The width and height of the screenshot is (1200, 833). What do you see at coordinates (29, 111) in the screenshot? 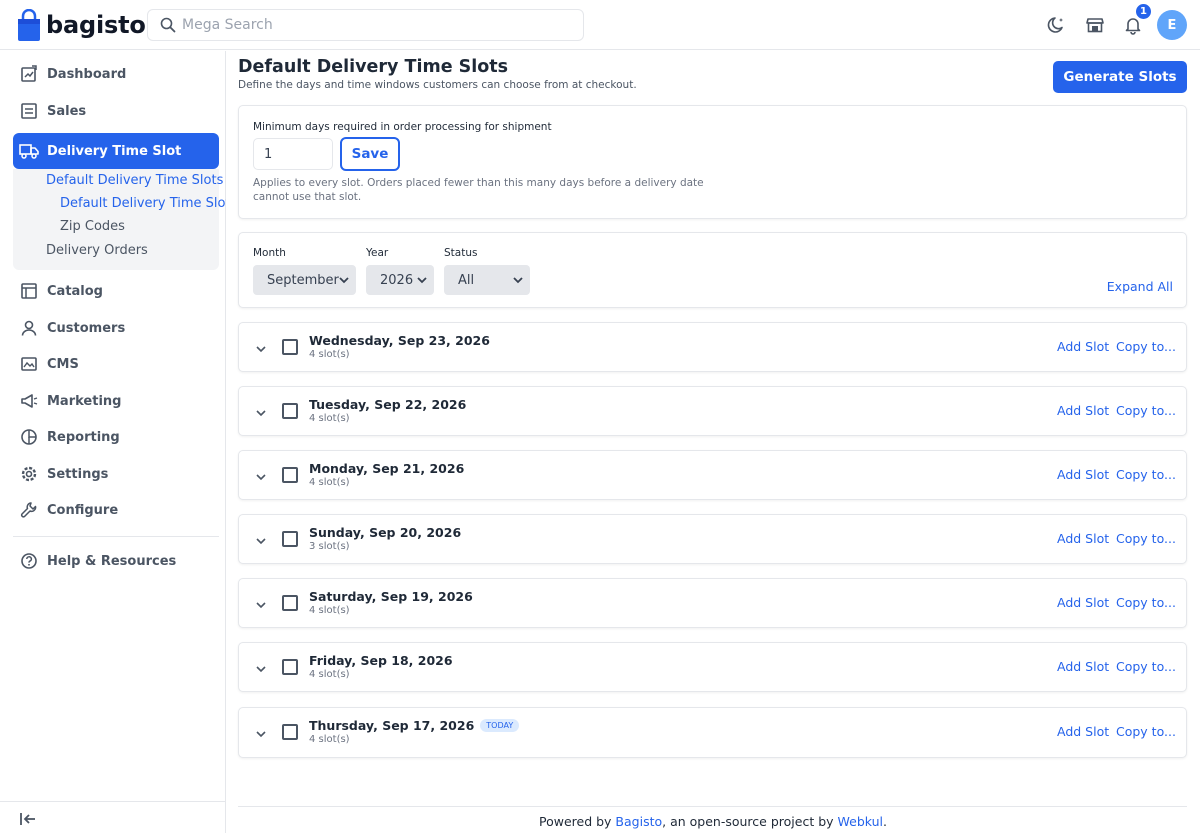
I see `sales-icon` at bounding box center [29, 111].